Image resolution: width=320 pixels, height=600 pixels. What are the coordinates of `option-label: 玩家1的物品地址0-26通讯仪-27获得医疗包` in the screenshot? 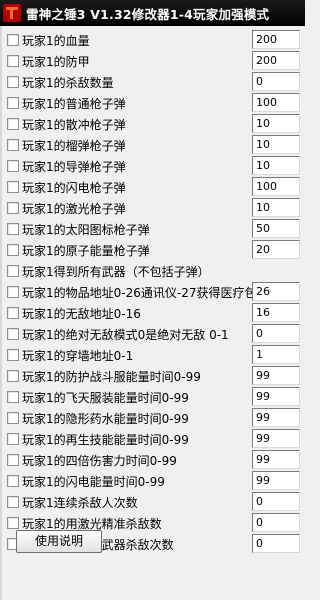 It's located at (139, 293).